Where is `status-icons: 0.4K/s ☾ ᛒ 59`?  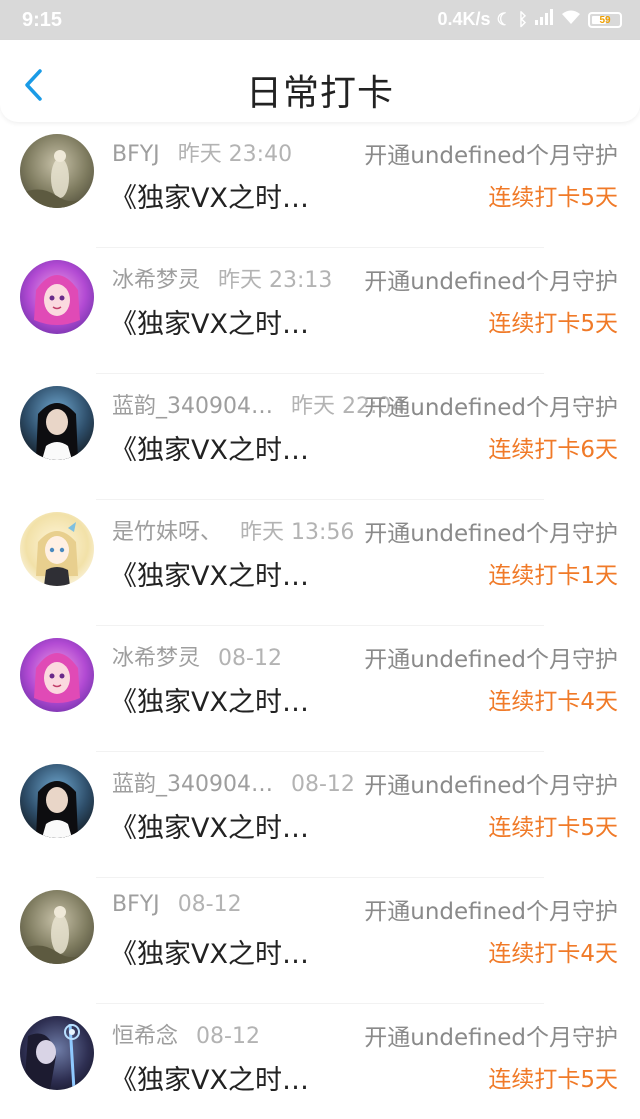 status-icons: 0.4K/s ☾ ᛒ 59 is located at coordinates (529, 19).